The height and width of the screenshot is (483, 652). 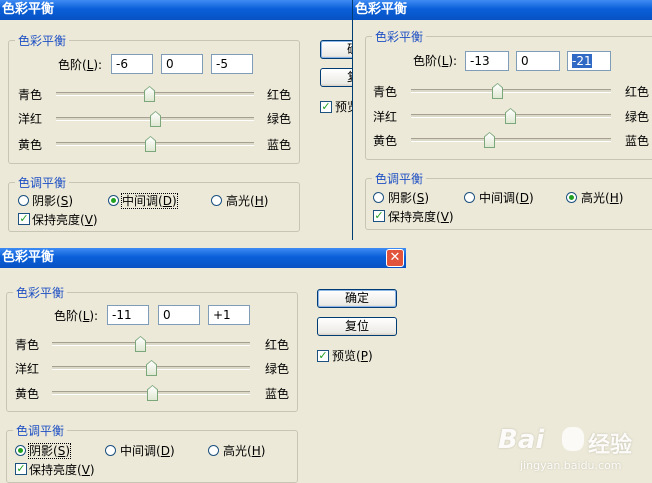 I want to click on close-icon: ✕, so click(x=395, y=257).